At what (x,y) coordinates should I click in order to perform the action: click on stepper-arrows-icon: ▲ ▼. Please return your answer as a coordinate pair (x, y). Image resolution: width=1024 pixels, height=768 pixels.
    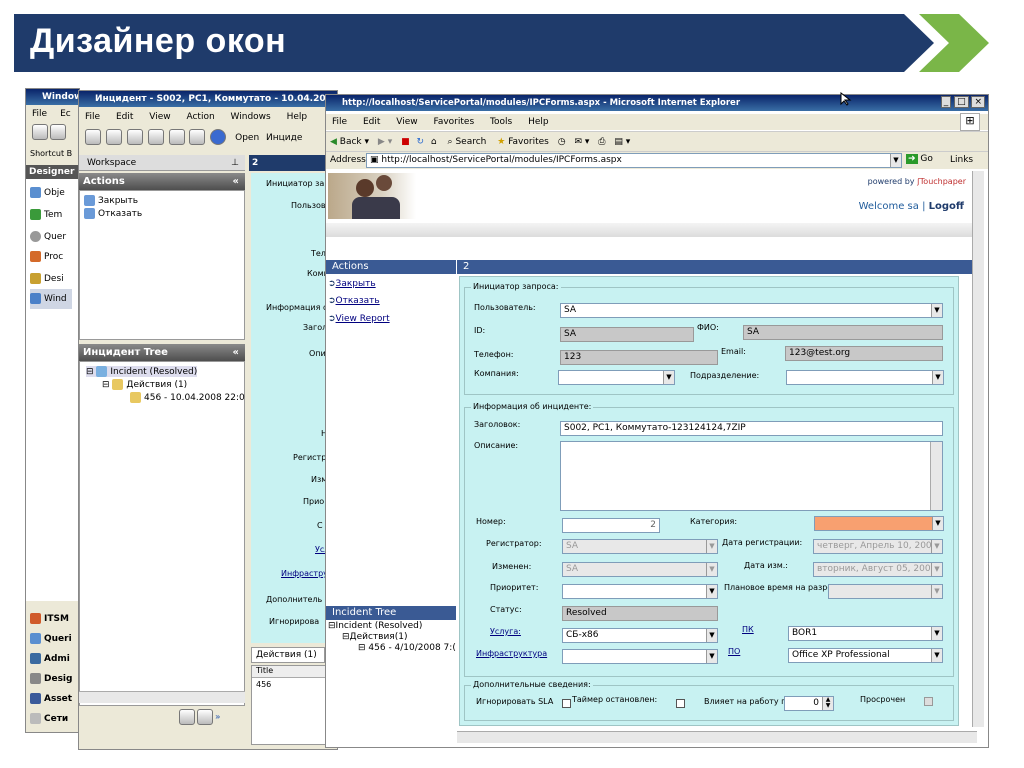
    Looking at the image, I should click on (827, 703).